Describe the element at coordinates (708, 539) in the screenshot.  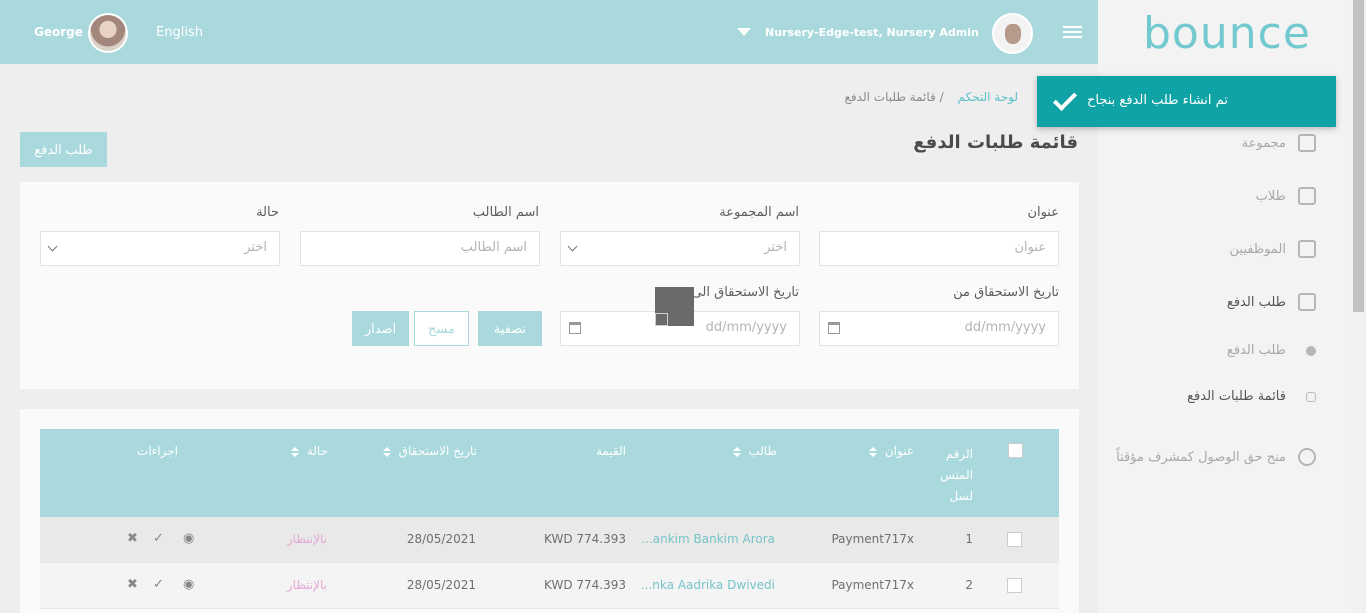
I see `cell-student-link: ...ankim Bankim Arora` at that location.